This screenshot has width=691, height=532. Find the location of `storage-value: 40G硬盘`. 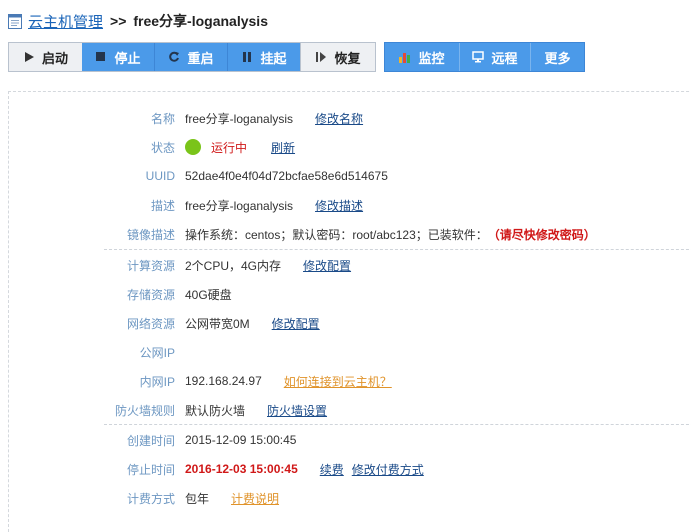

storage-value: 40G硬盘 is located at coordinates (208, 294).